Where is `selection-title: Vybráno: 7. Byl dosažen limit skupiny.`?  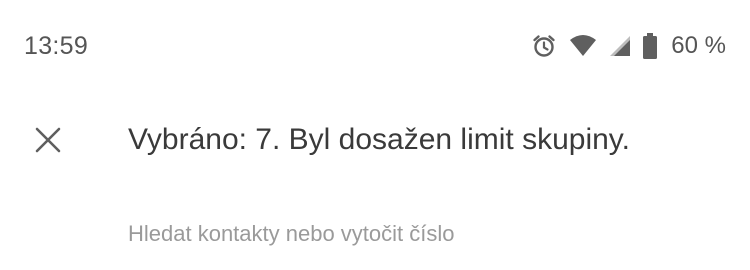 selection-title: Vybráno: 7. Byl dosažen limit skupiny. is located at coordinates (379, 139).